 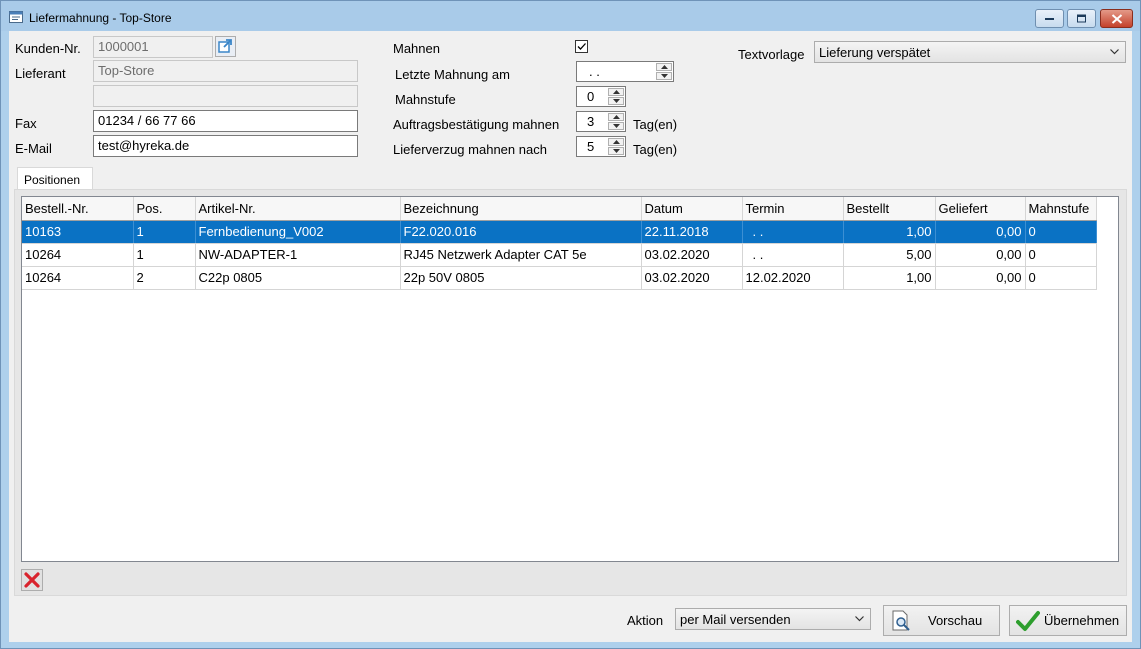 I want to click on lieferverzug-value: 5, so click(x=591, y=146).